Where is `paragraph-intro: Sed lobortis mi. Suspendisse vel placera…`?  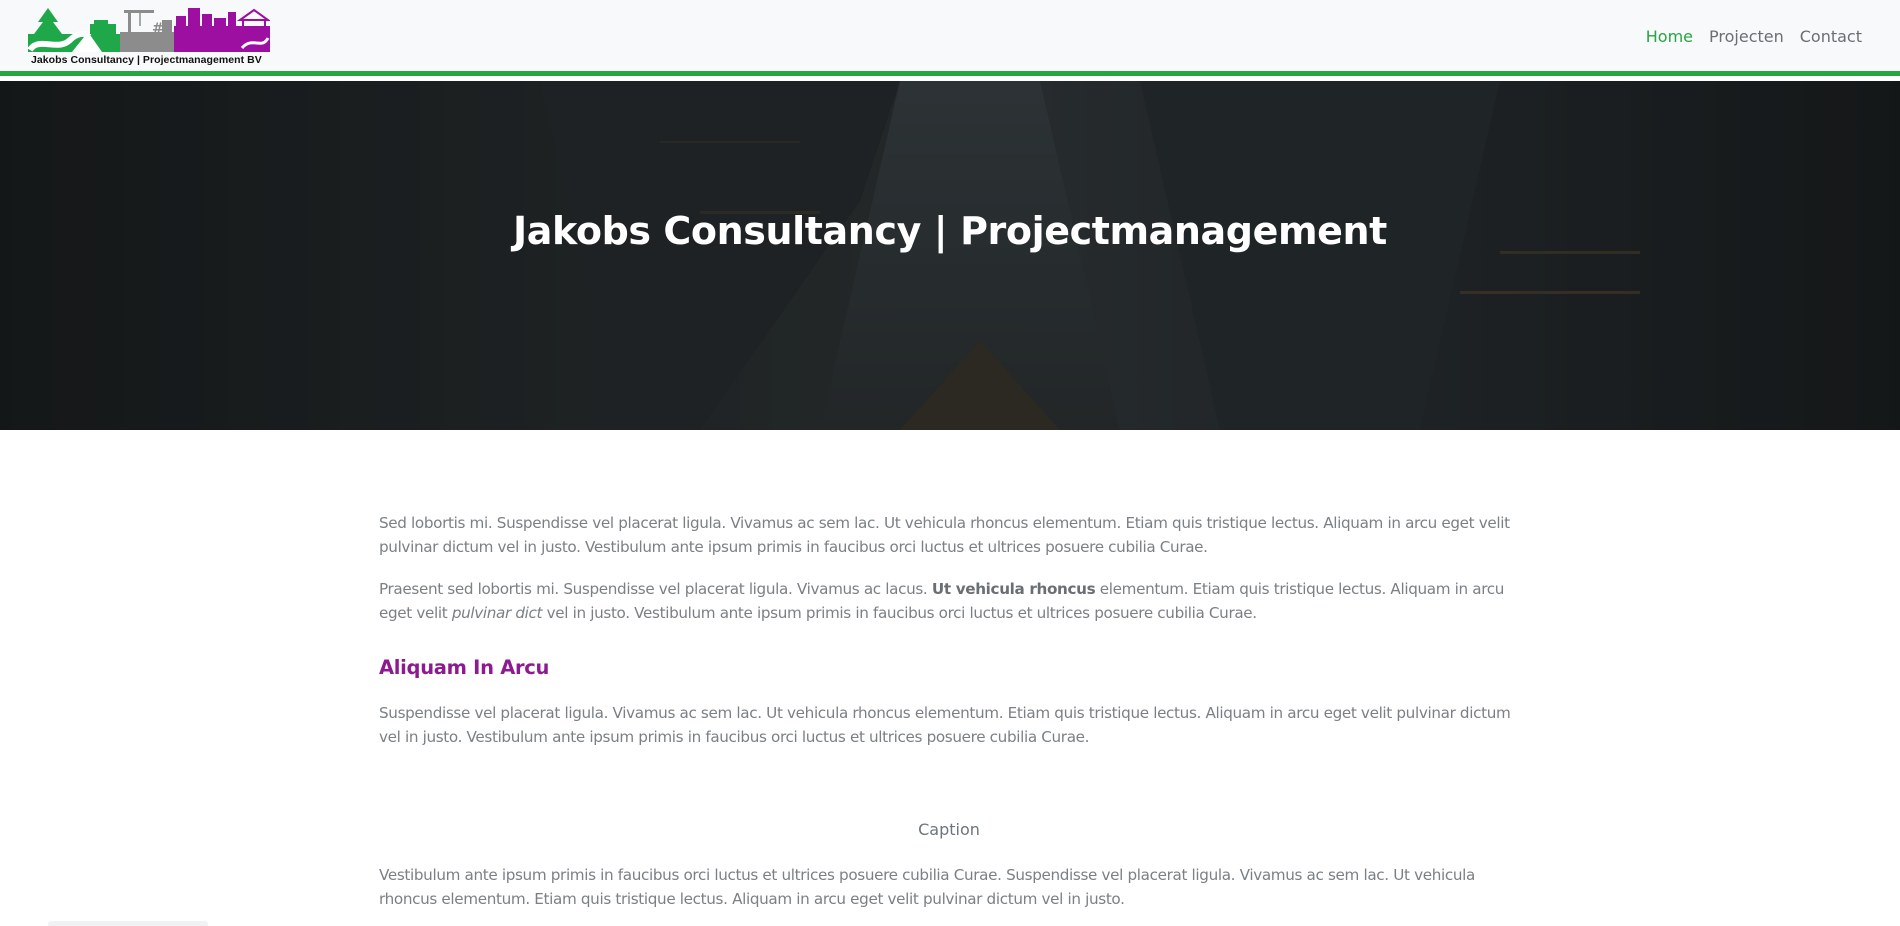 paragraph-intro: Sed lobortis mi. Suspendisse vel placera… is located at coordinates (944, 535).